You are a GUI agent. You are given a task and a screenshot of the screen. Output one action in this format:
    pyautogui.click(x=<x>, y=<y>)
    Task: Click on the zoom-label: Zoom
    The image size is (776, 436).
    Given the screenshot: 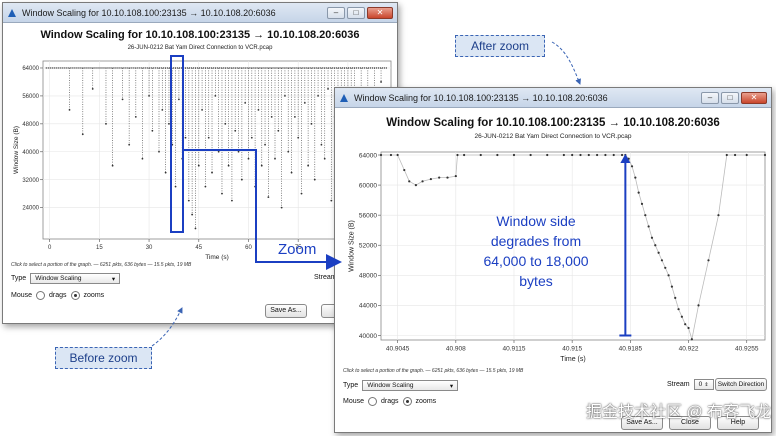 What is the action you would take?
    pyautogui.click(x=297, y=249)
    